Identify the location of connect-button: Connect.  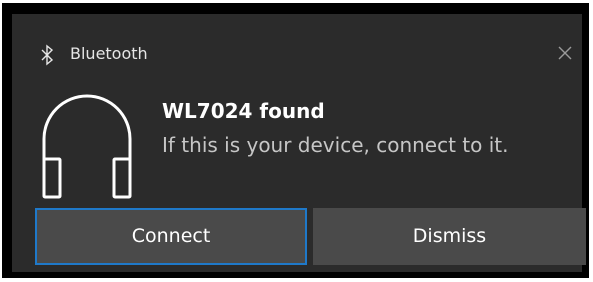
(171, 236).